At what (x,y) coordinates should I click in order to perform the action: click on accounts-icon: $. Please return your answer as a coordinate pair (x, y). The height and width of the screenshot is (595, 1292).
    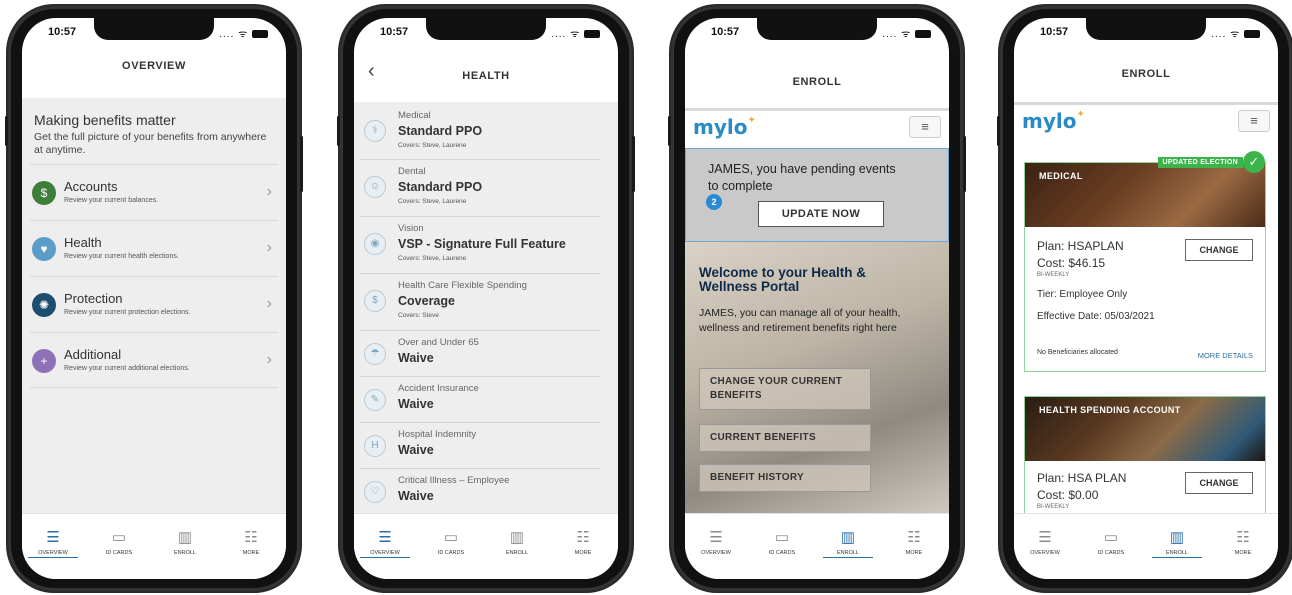
    Looking at the image, I should click on (44, 193).